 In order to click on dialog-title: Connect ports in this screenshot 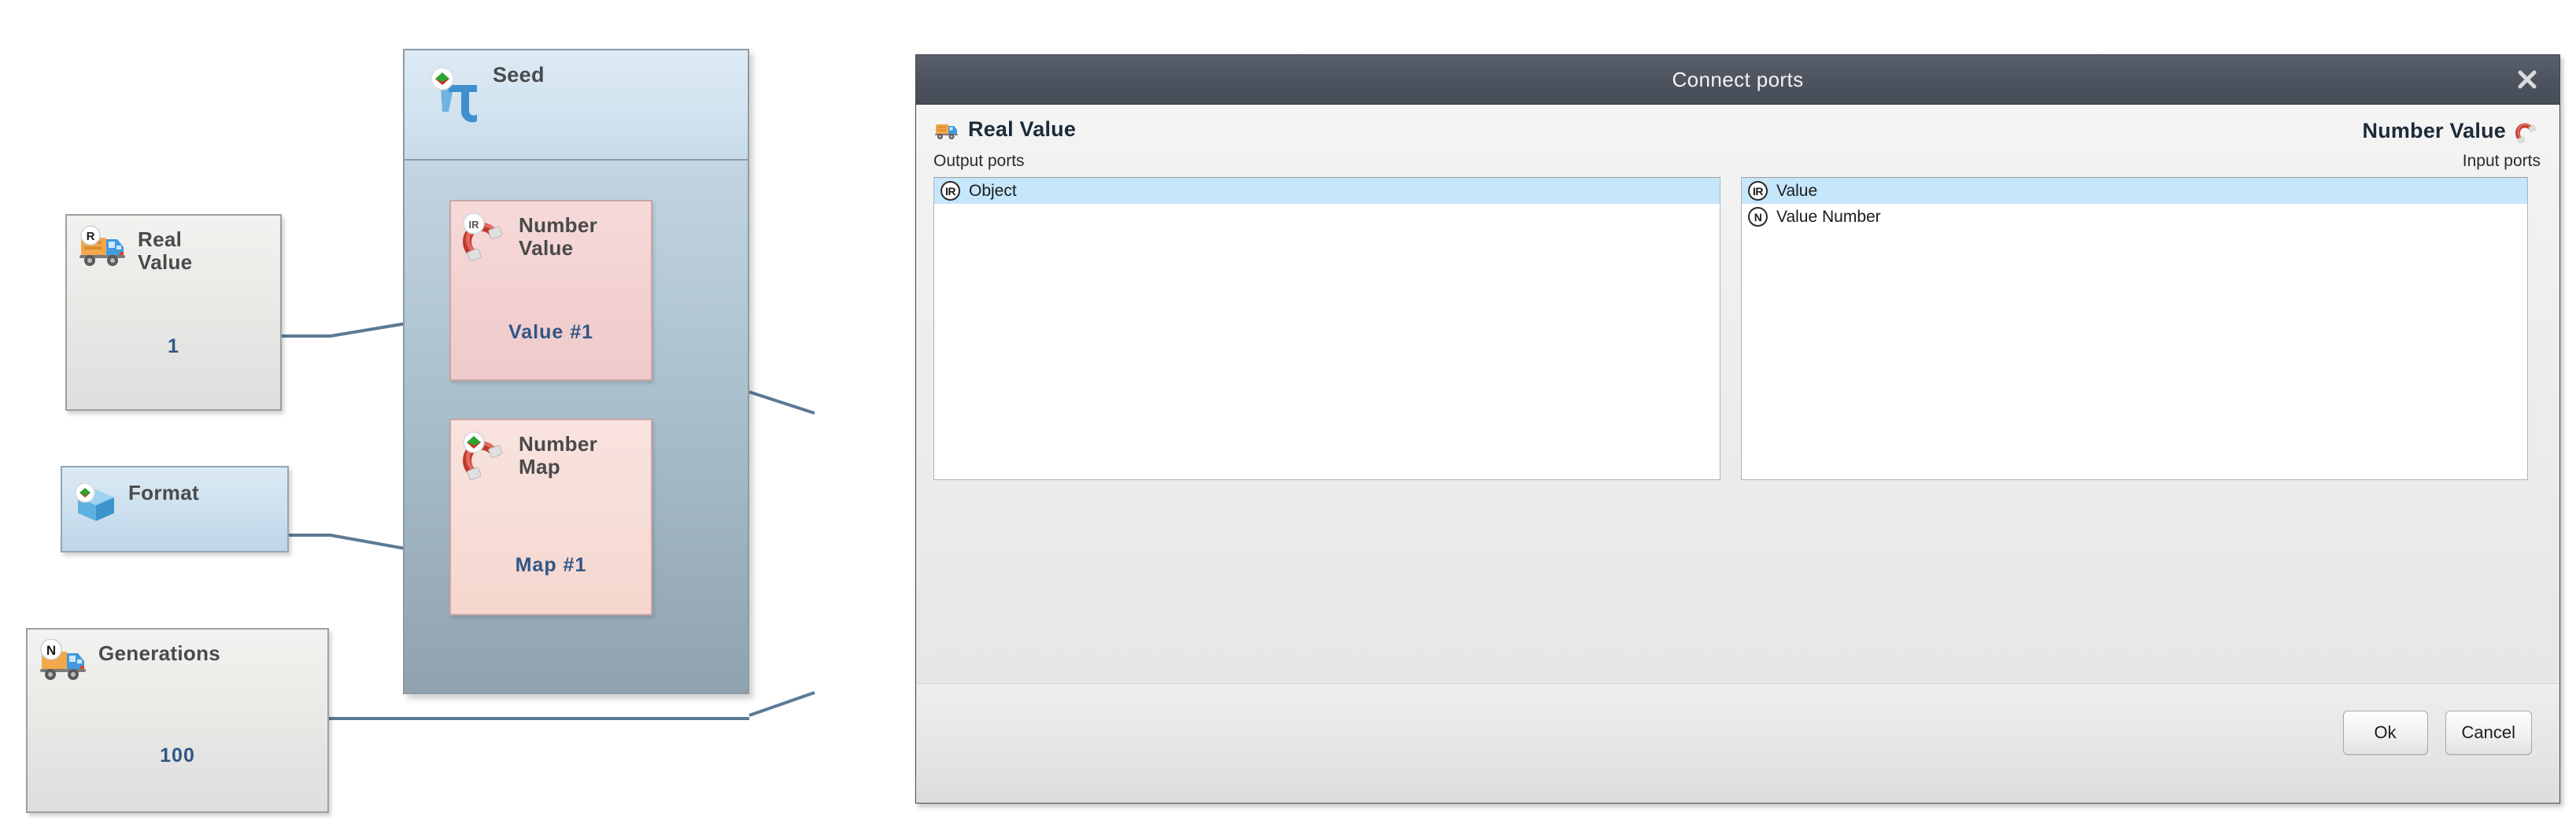, I will do `click(1738, 79)`.